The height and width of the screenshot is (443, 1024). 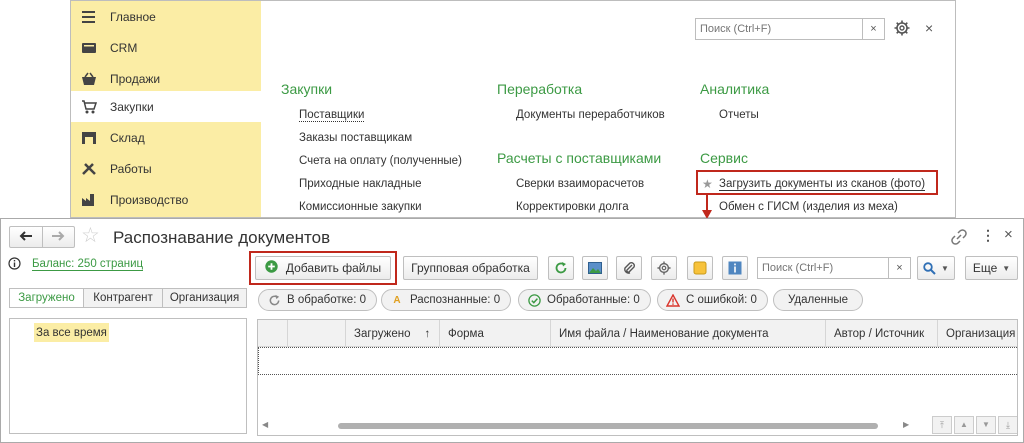 What do you see at coordinates (89, 17) in the screenshot?
I see `menu-icon` at bounding box center [89, 17].